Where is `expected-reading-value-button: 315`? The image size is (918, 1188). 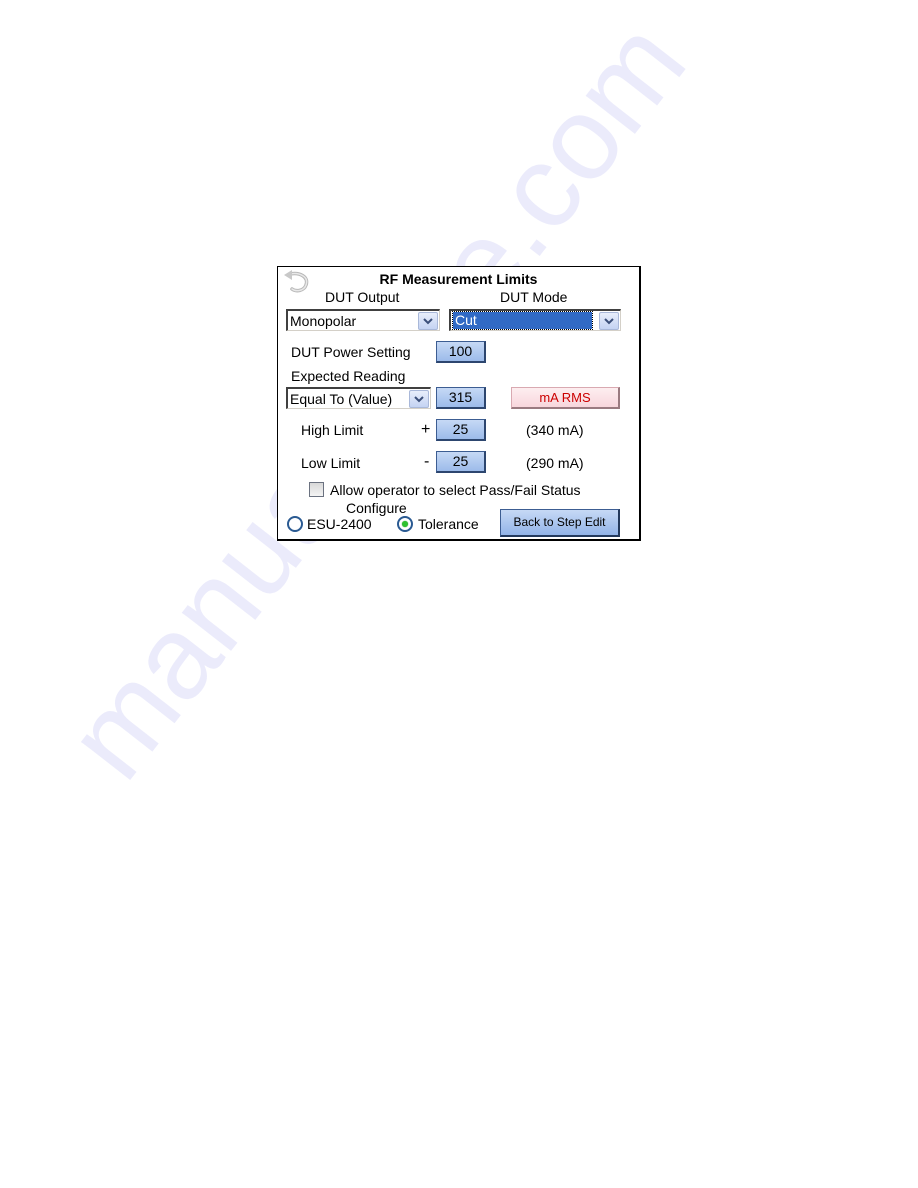 expected-reading-value-button: 315 is located at coordinates (461, 398).